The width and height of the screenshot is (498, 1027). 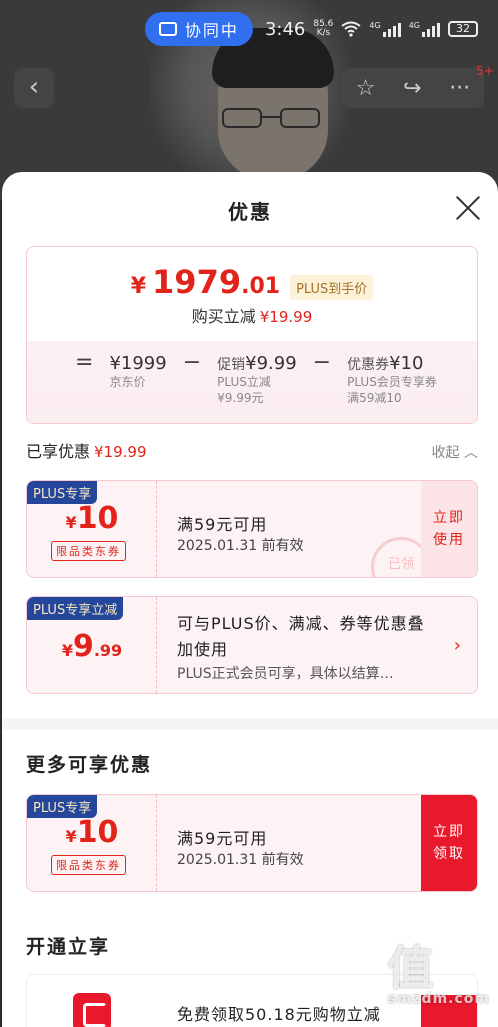 What do you see at coordinates (311, 29) in the screenshot?
I see `status-bar: 协同中 3:46 85.6 K/s 4G 4G 32` at bounding box center [311, 29].